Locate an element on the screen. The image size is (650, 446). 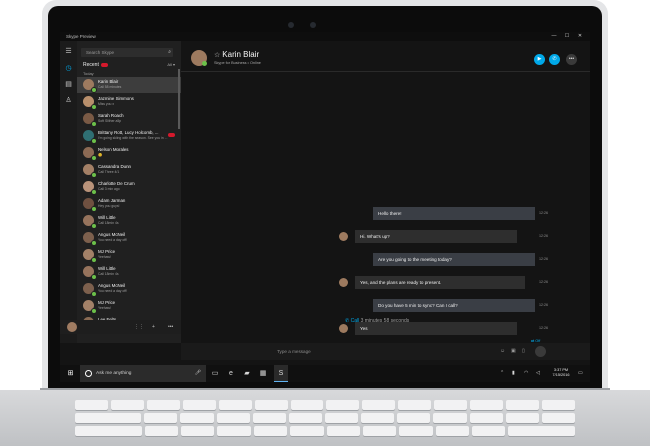
compose-input: Type a message is located at coordinates (294, 351).